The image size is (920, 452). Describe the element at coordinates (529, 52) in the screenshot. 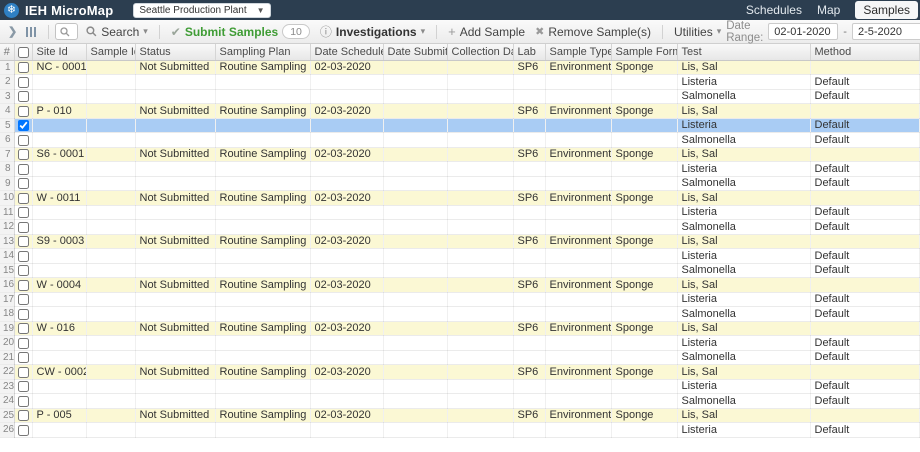

I see `col-header-lab: Lab` at that location.